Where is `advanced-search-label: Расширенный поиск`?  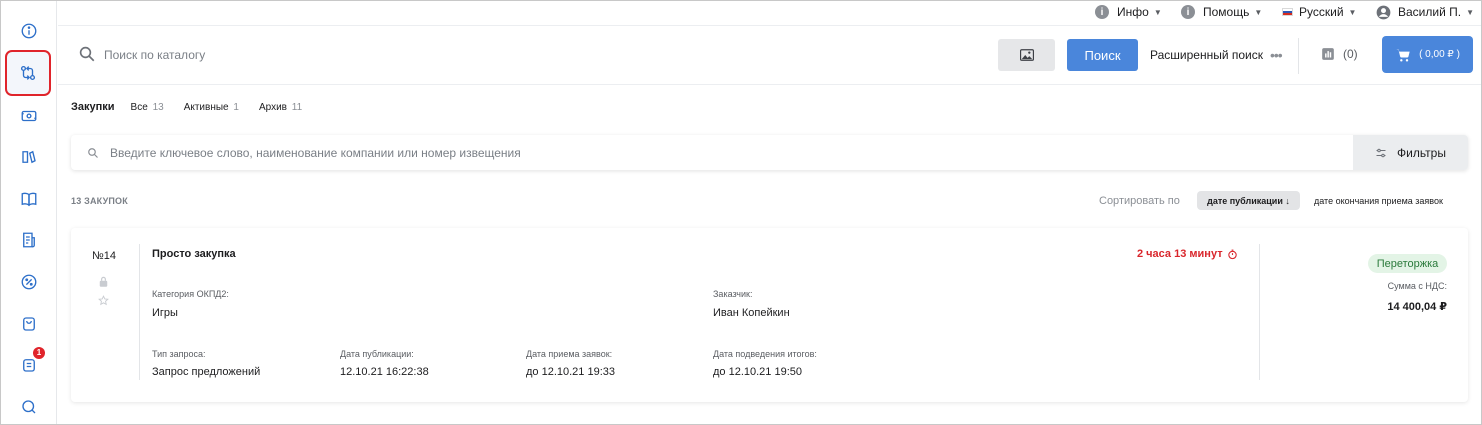
advanced-search-label: Расширенный поиск is located at coordinates (1206, 55).